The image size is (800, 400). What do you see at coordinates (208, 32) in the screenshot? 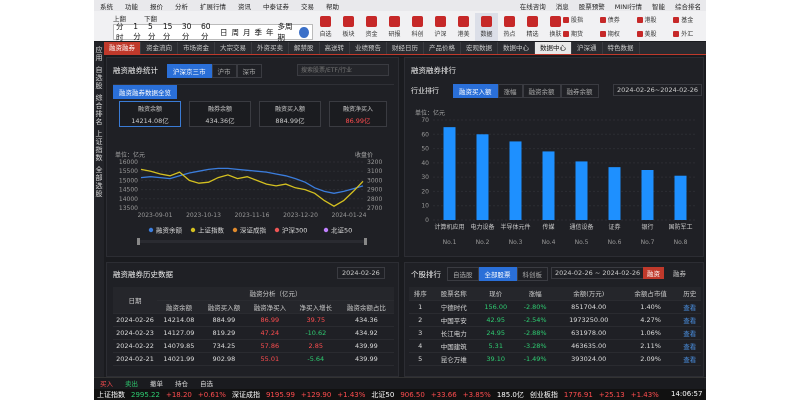
I see `period-option: 60分` at bounding box center [208, 32].